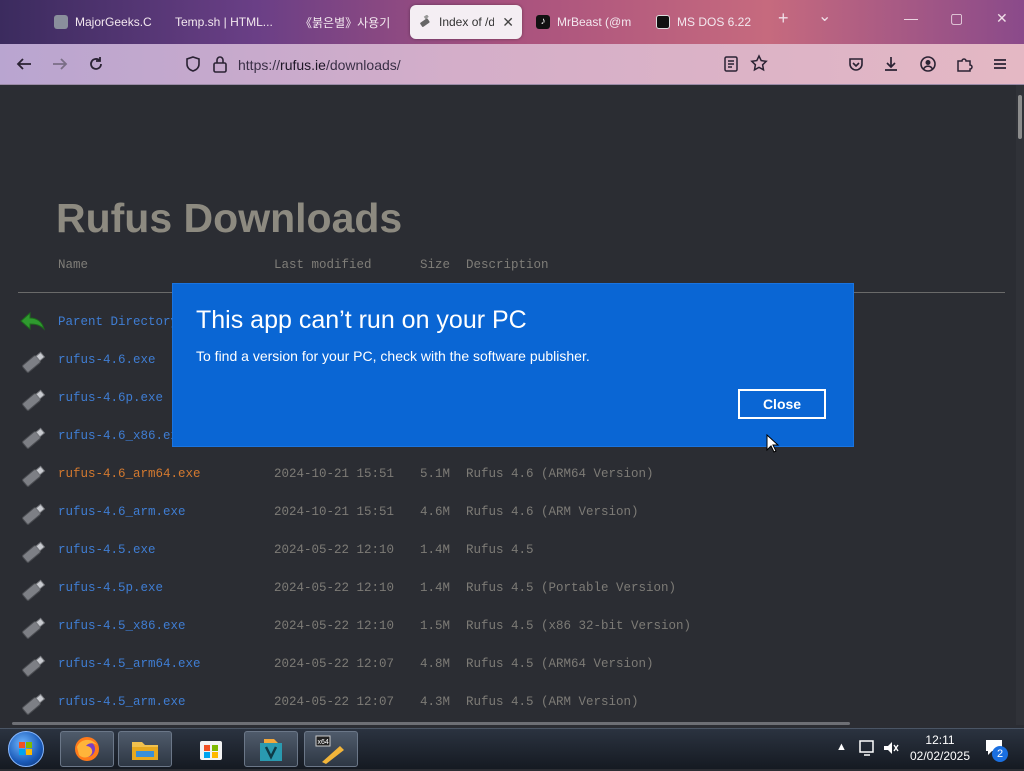 This screenshot has width=1024, height=771. Describe the element at coordinates (586, 22) in the screenshot. I see `tab-mrbeast: ♪ MrBeast (@m` at that location.